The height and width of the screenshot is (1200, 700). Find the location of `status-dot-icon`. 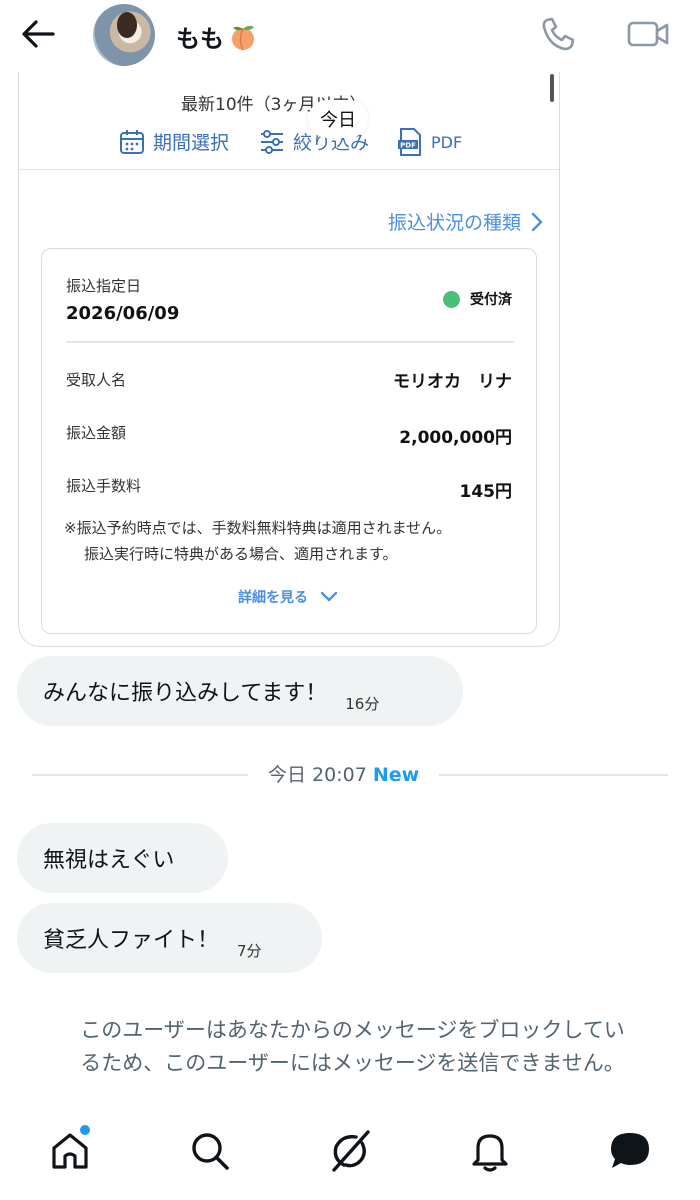

status-dot-icon is located at coordinates (451, 299).